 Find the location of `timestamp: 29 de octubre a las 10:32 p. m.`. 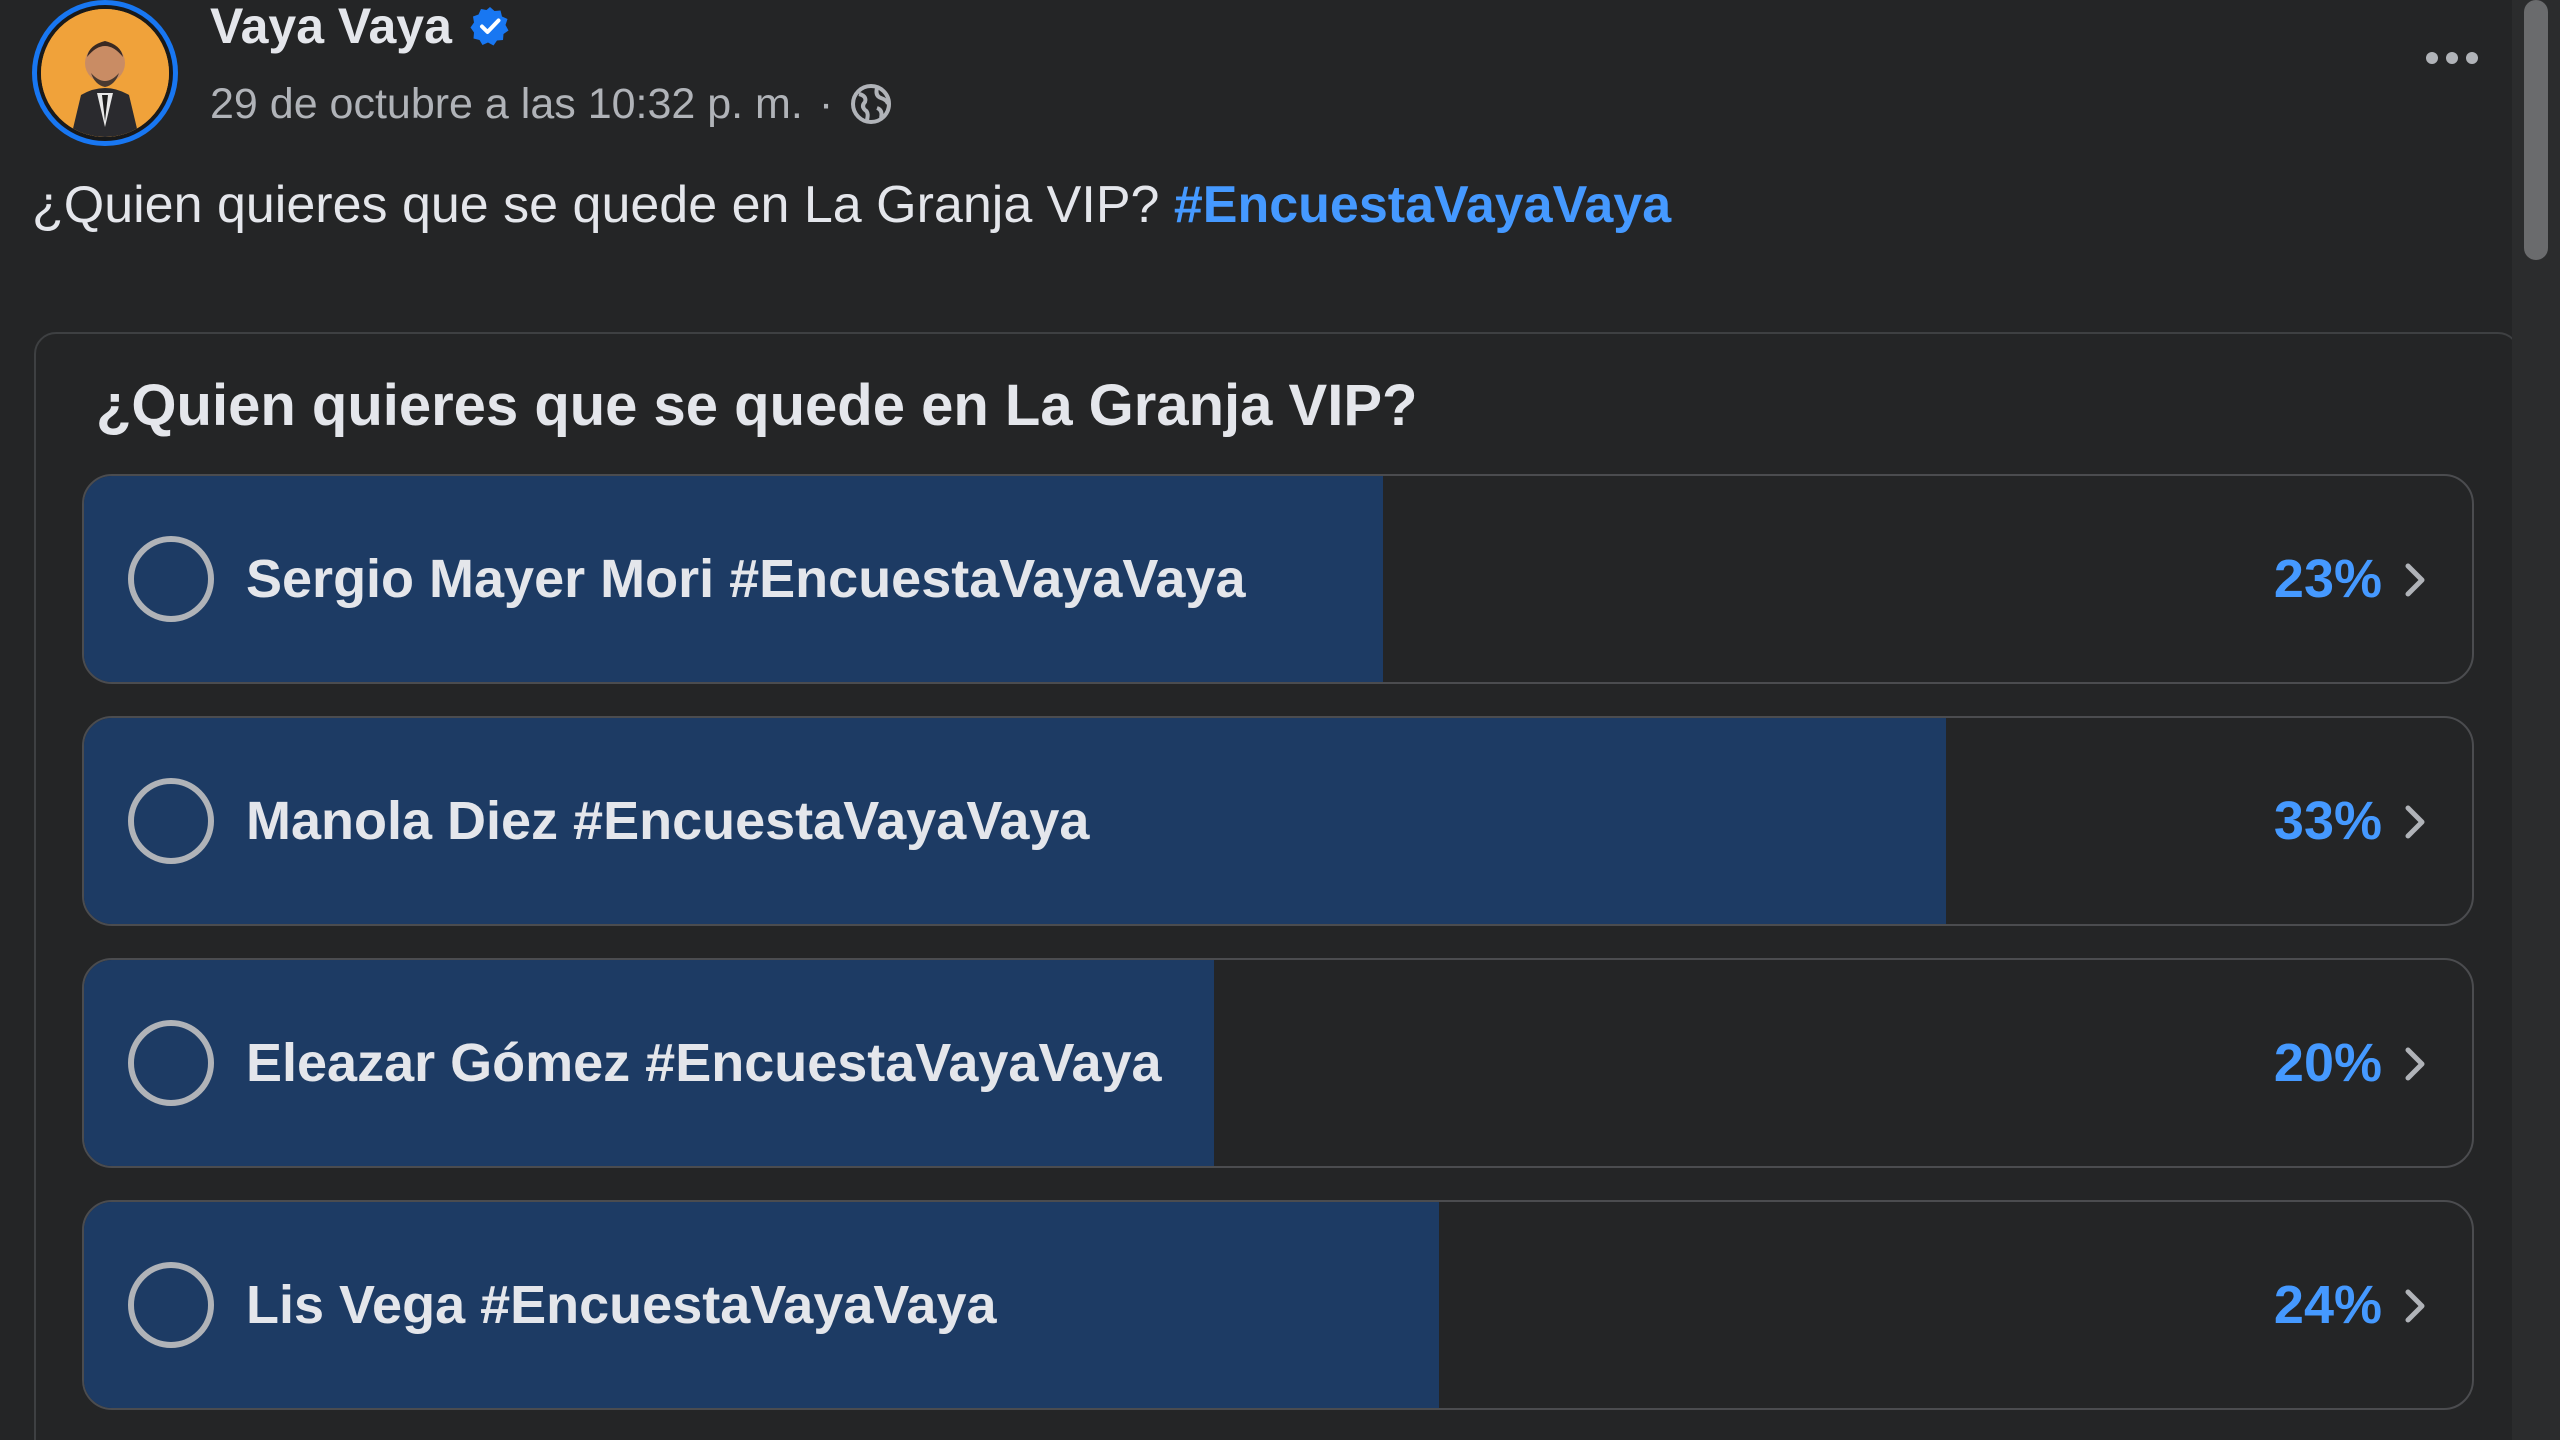

timestamp: 29 de octubre a las 10:32 p. m. is located at coordinates (506, 104).